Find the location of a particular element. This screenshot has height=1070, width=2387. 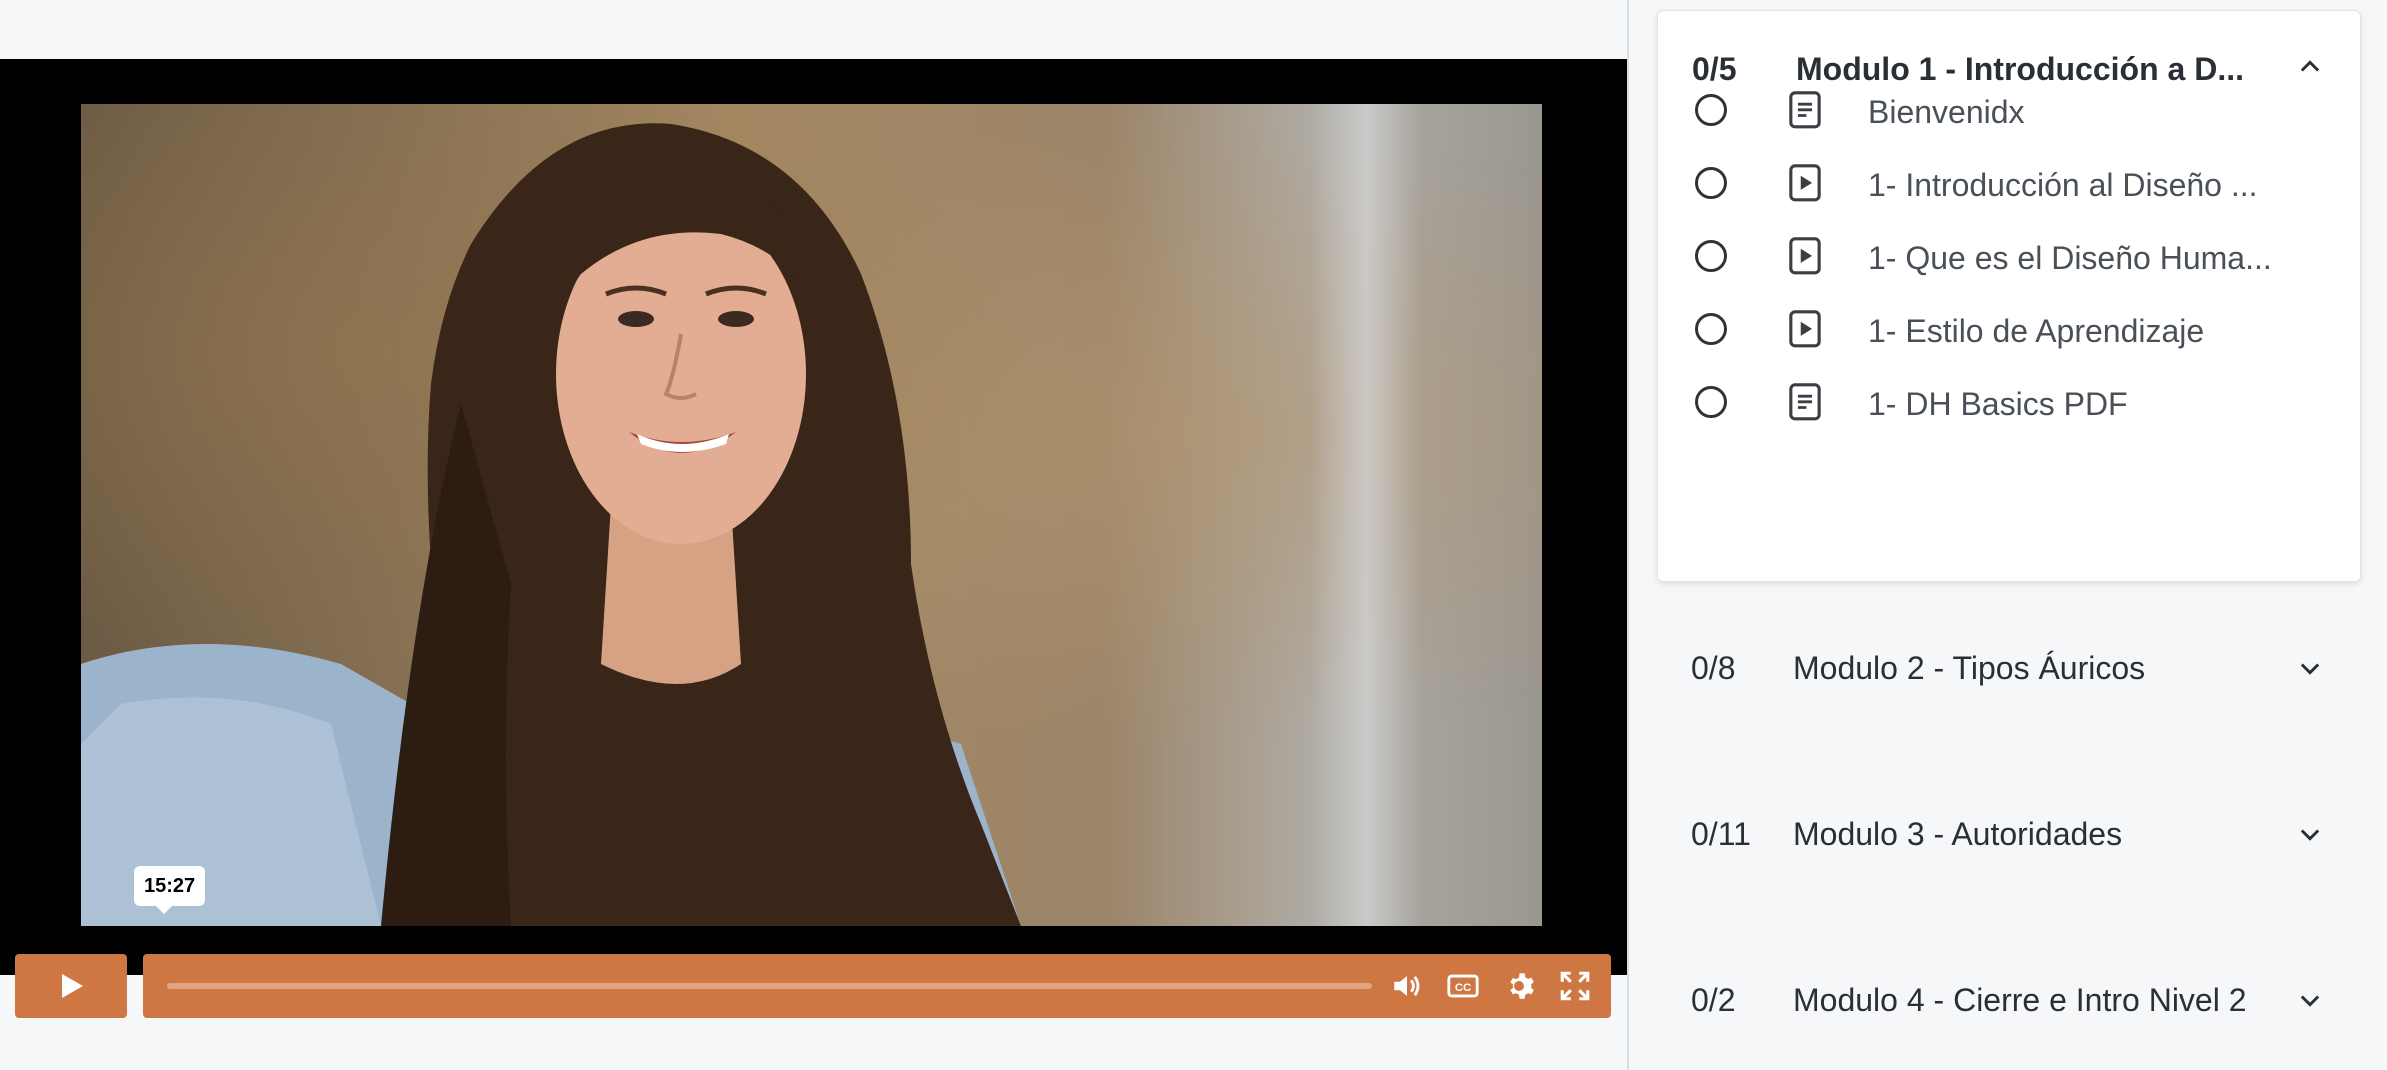

volume-icon is located at coordinates (1407, 986).